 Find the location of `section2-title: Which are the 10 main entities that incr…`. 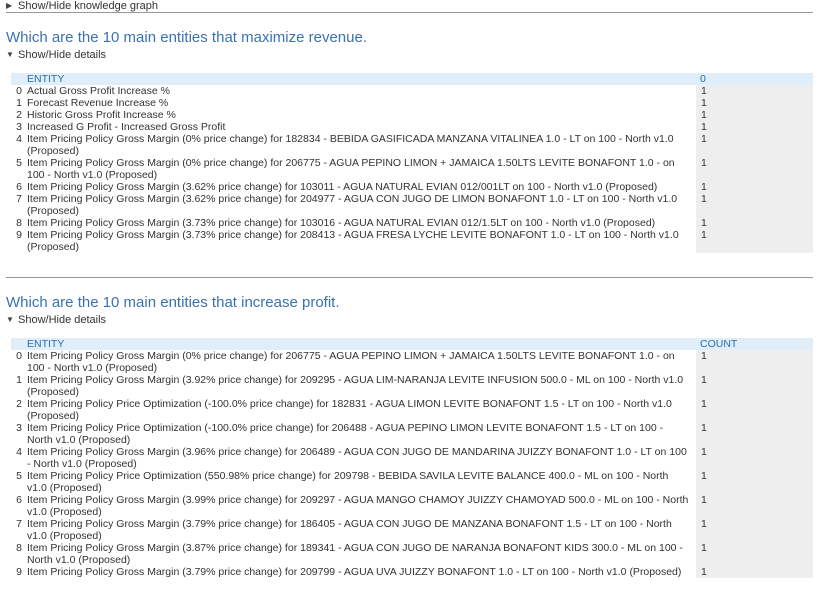

section2-title: Which are the 10 main entities that incr… is located at coordinates (173, 302).